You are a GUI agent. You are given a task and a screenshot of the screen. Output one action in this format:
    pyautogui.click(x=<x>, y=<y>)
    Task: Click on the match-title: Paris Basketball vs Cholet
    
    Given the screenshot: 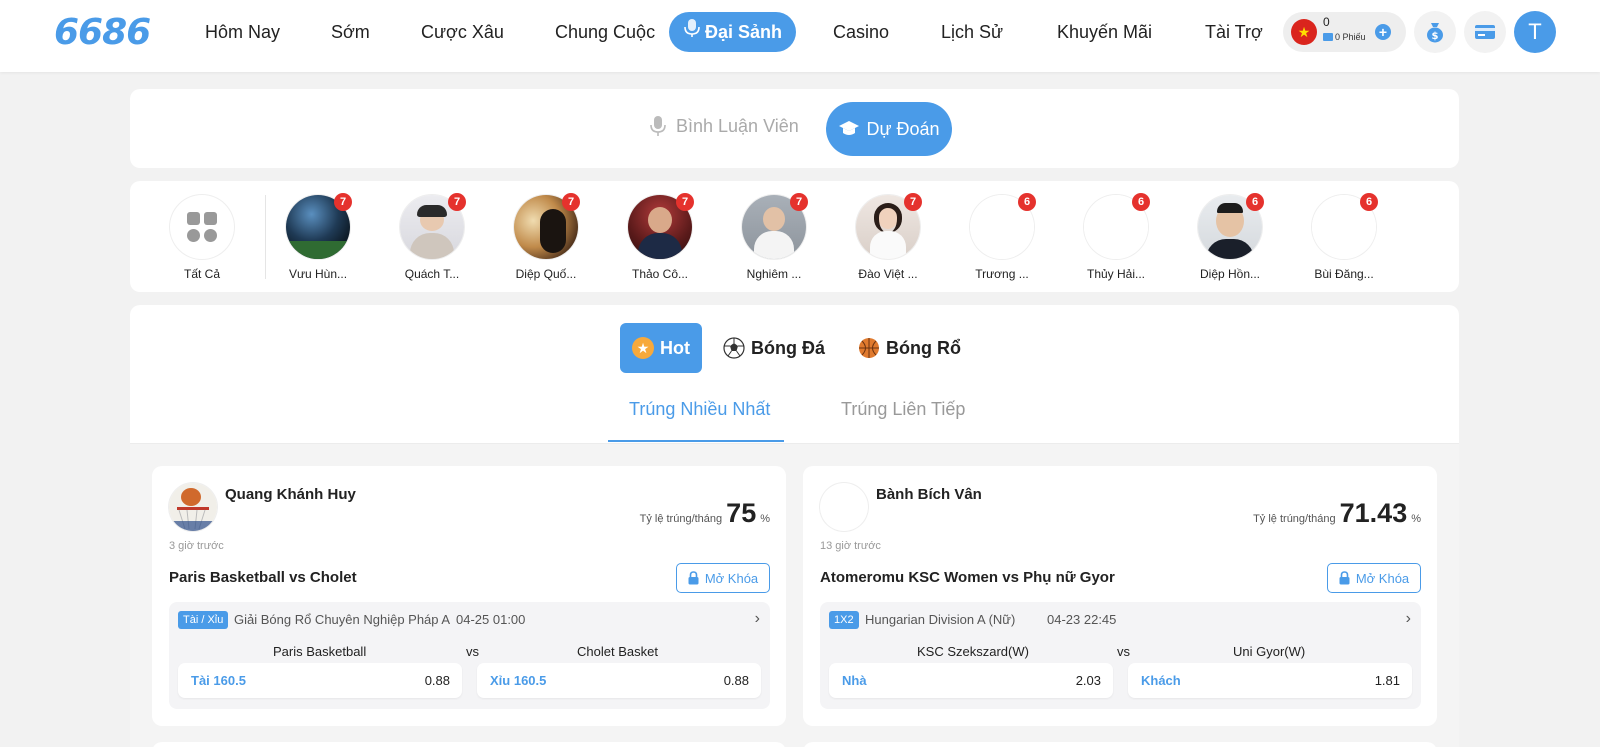 What is the action you would take?
    pyautogui.click(x=263, y=577)
    